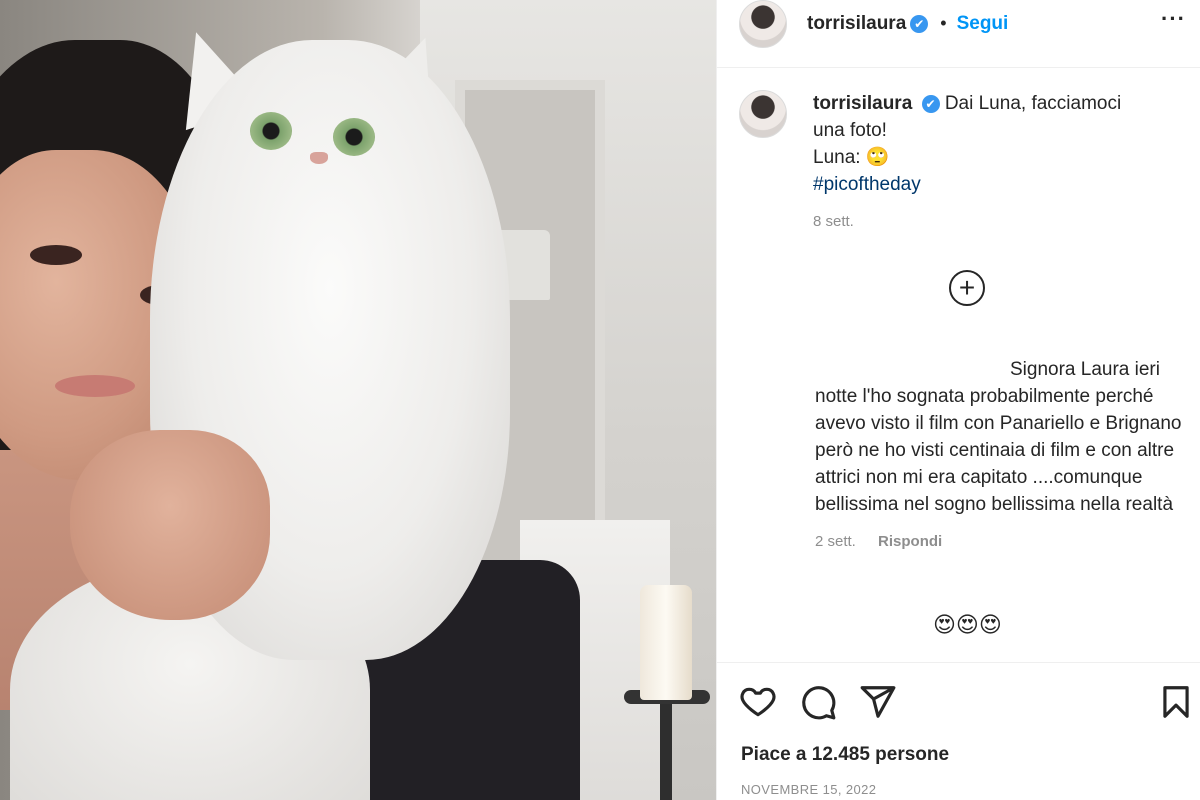  Describe the element at coordinates (354, 137) in the screenshot. I see `cat-eye-right` at that location.